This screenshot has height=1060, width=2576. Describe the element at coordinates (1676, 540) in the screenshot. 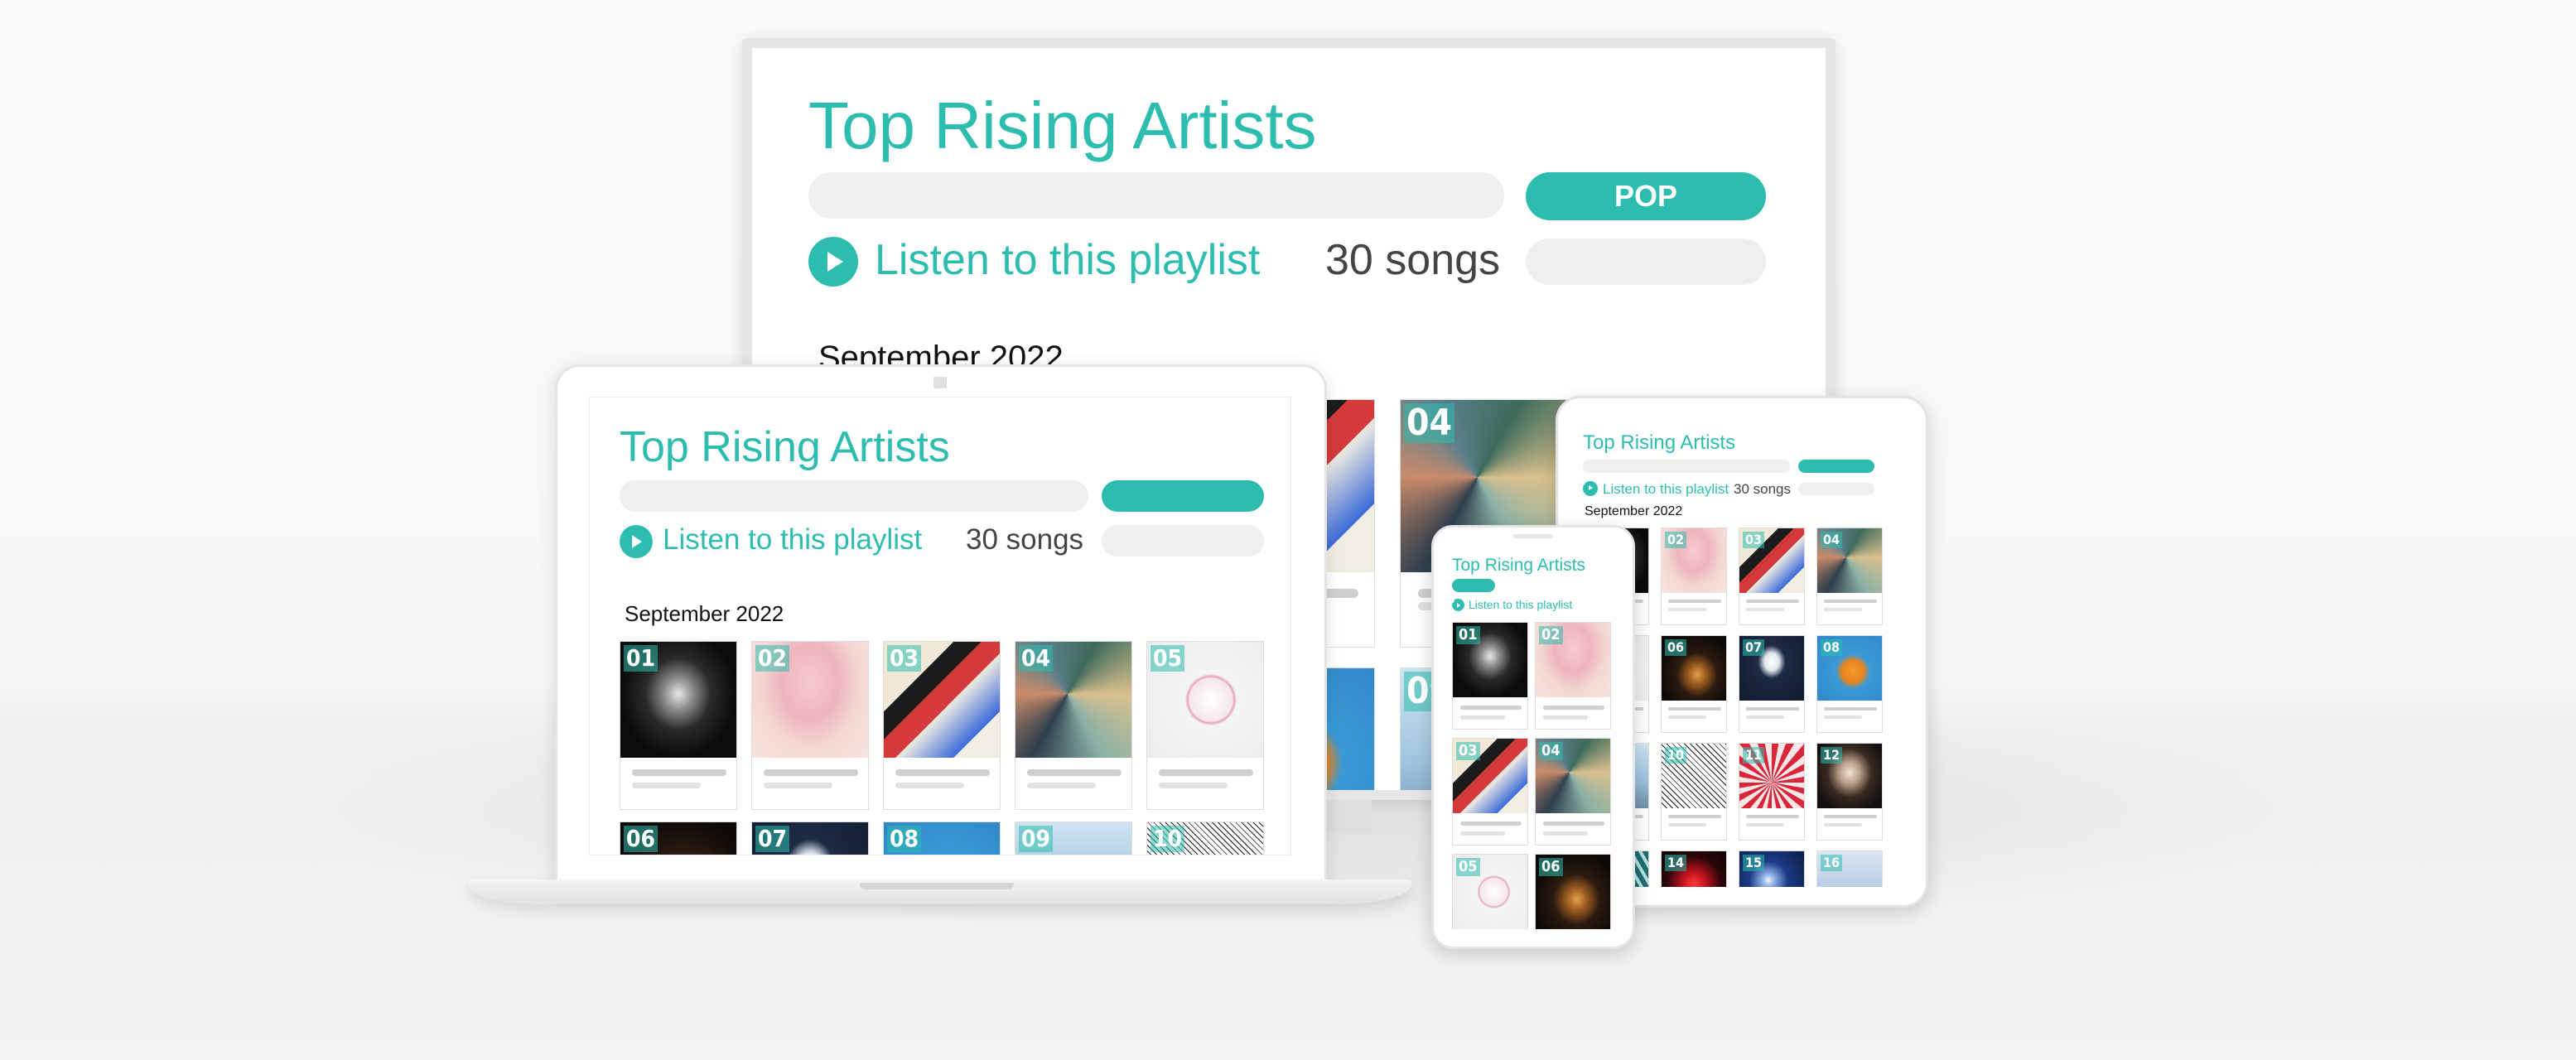

I see `track-number-badge: 02` at that location.